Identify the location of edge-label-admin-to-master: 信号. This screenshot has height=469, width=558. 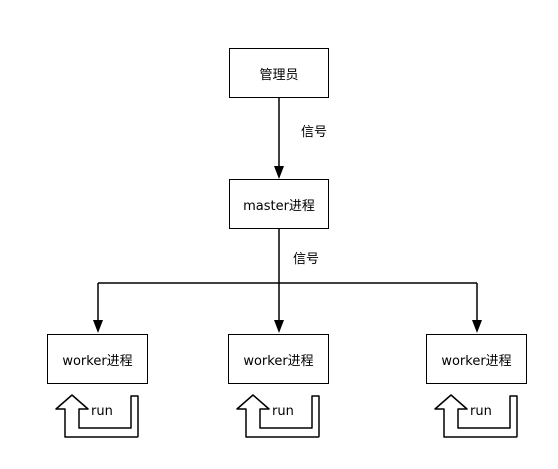
(314, 132).